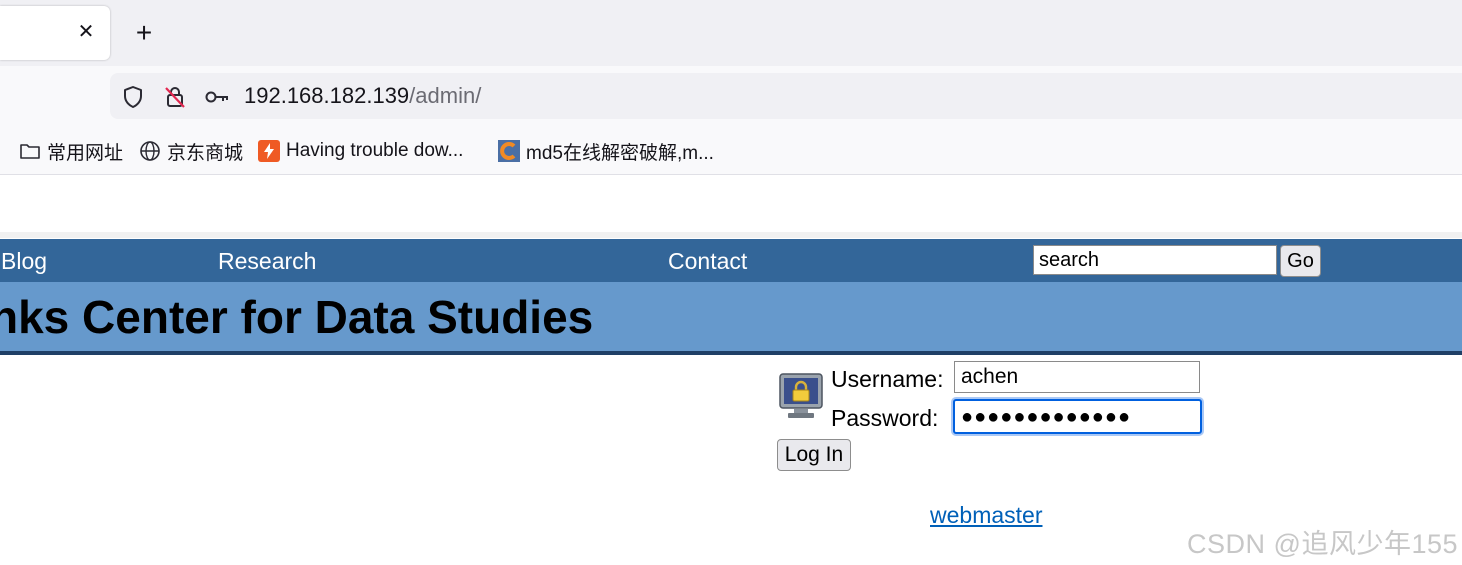  What do you see at coordinates (205, 153) in the screenshot?
I see `bookmark-label: 京东商城` at bounding box center [205, 153].